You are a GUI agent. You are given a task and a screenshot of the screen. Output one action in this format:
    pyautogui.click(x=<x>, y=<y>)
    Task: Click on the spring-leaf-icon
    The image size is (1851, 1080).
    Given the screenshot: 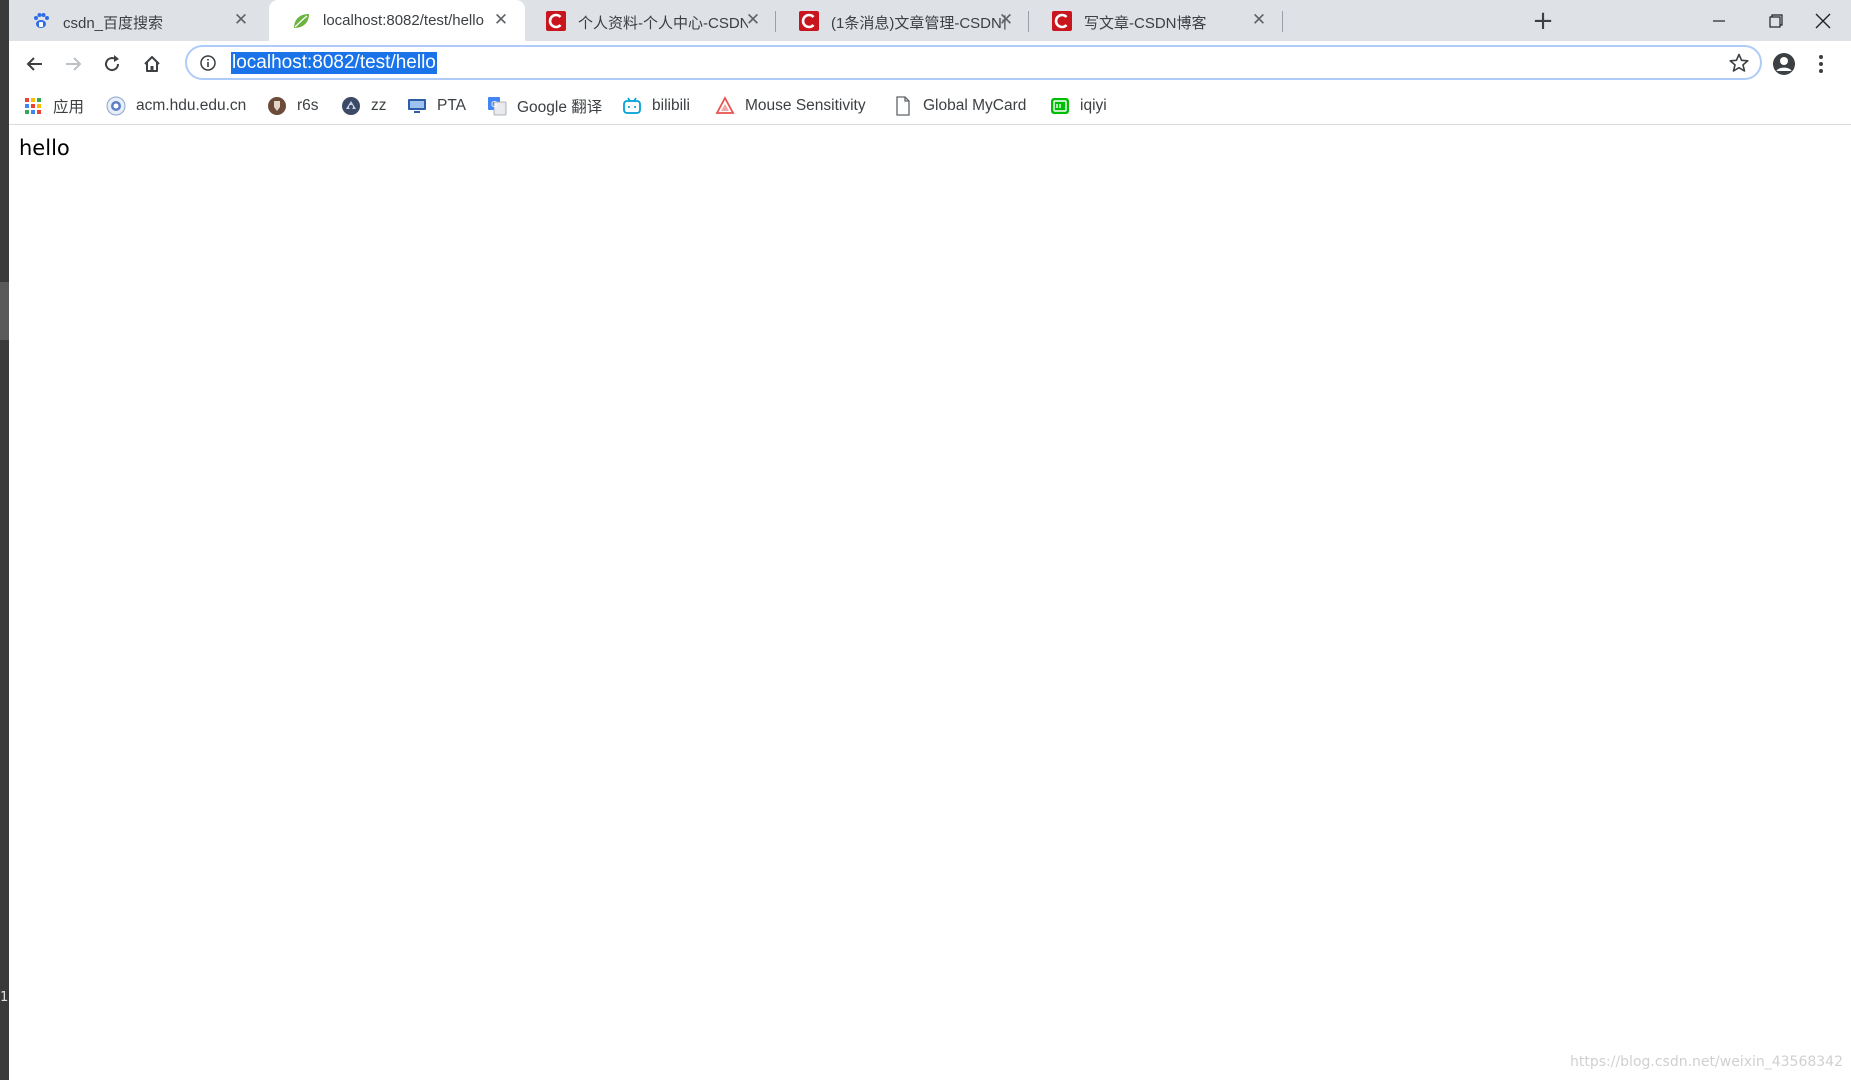 What is the action you would take?
    pyautogui.click(x=301, y=21)
    